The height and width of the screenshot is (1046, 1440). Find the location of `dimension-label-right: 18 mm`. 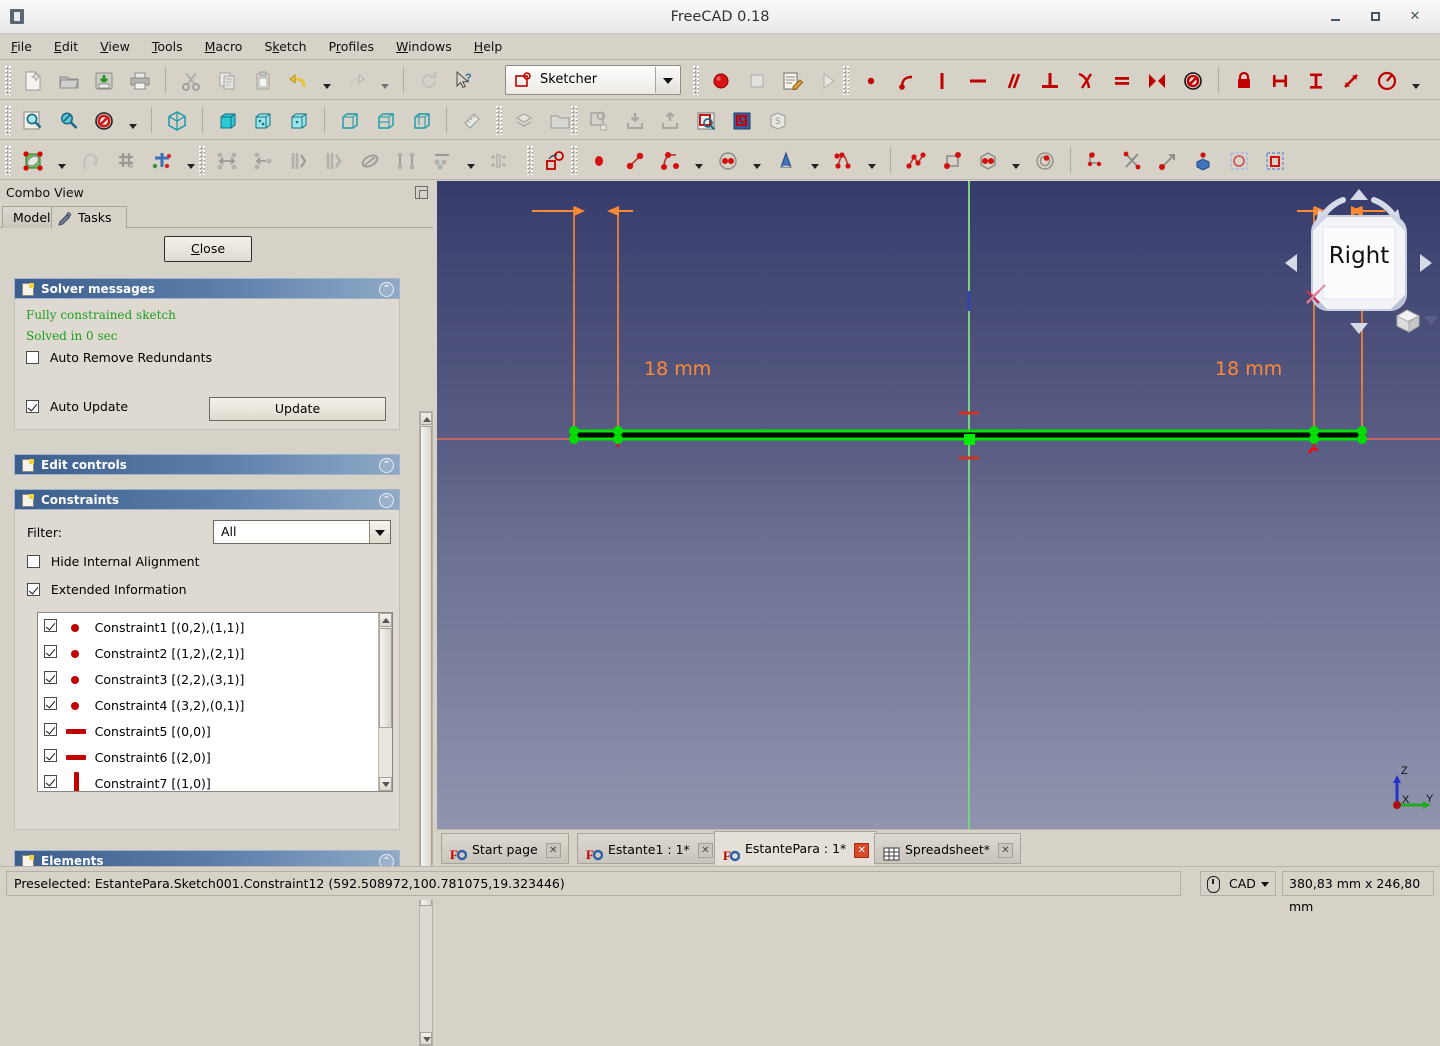

dimension-label-right: 18 mm is located at coordinates (1248, 369).